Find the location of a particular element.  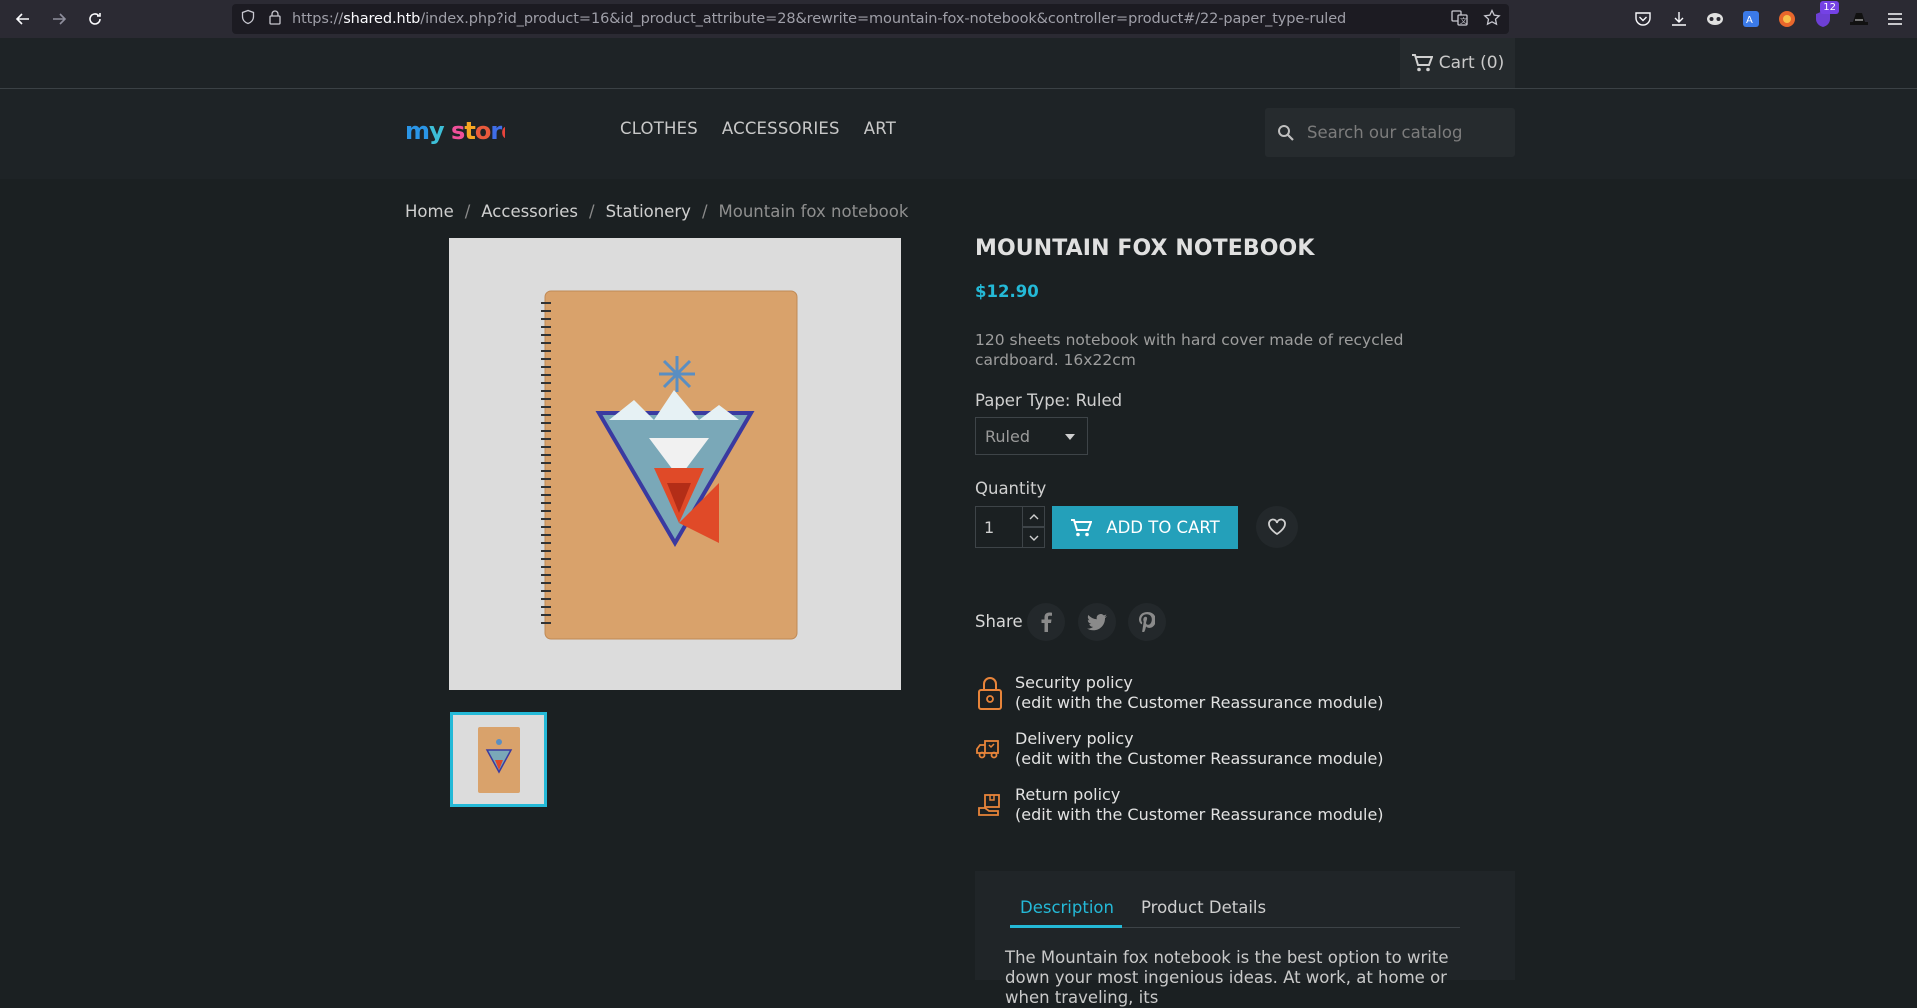

chevron-up-icon is located at coordinates (1033, 516).